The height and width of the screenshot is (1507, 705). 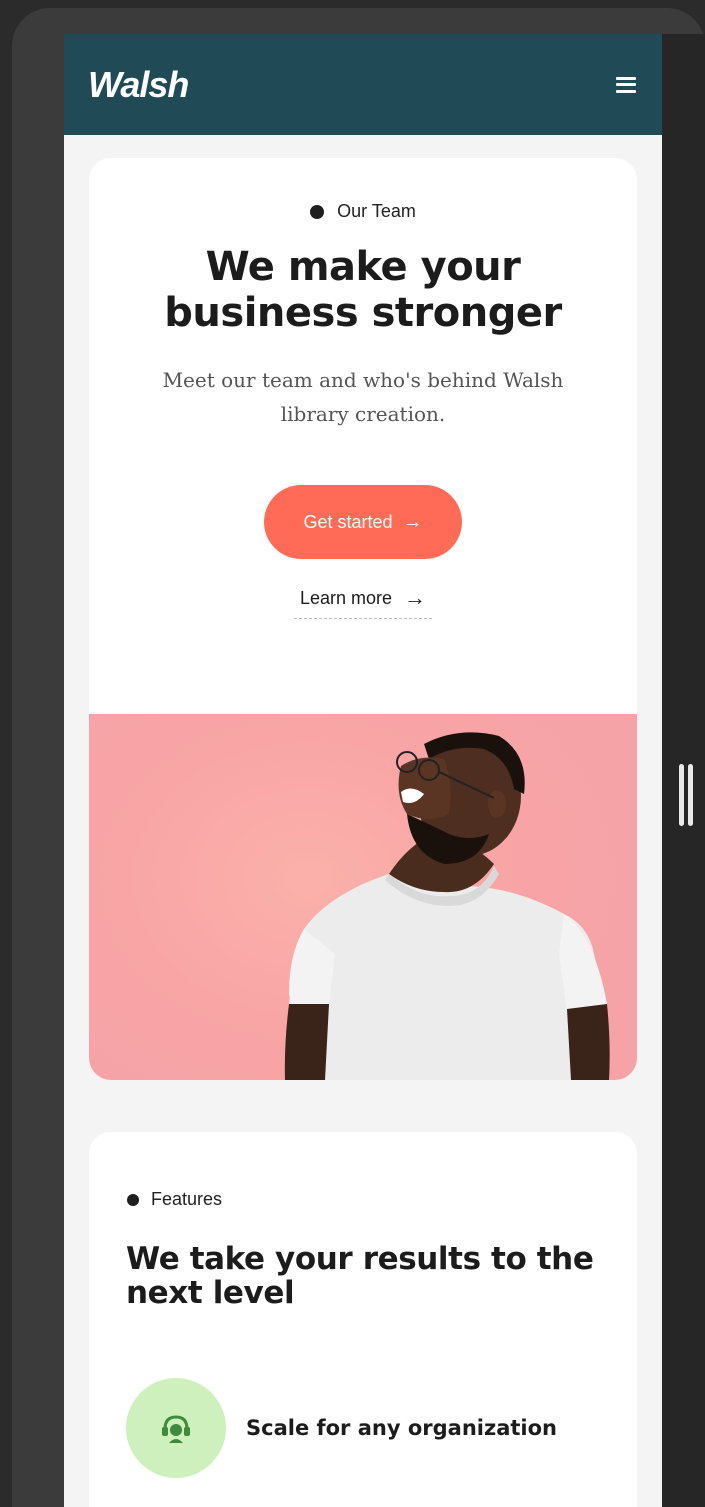 I want to click on get-started-label: Get started, so click(x=348, y=521).